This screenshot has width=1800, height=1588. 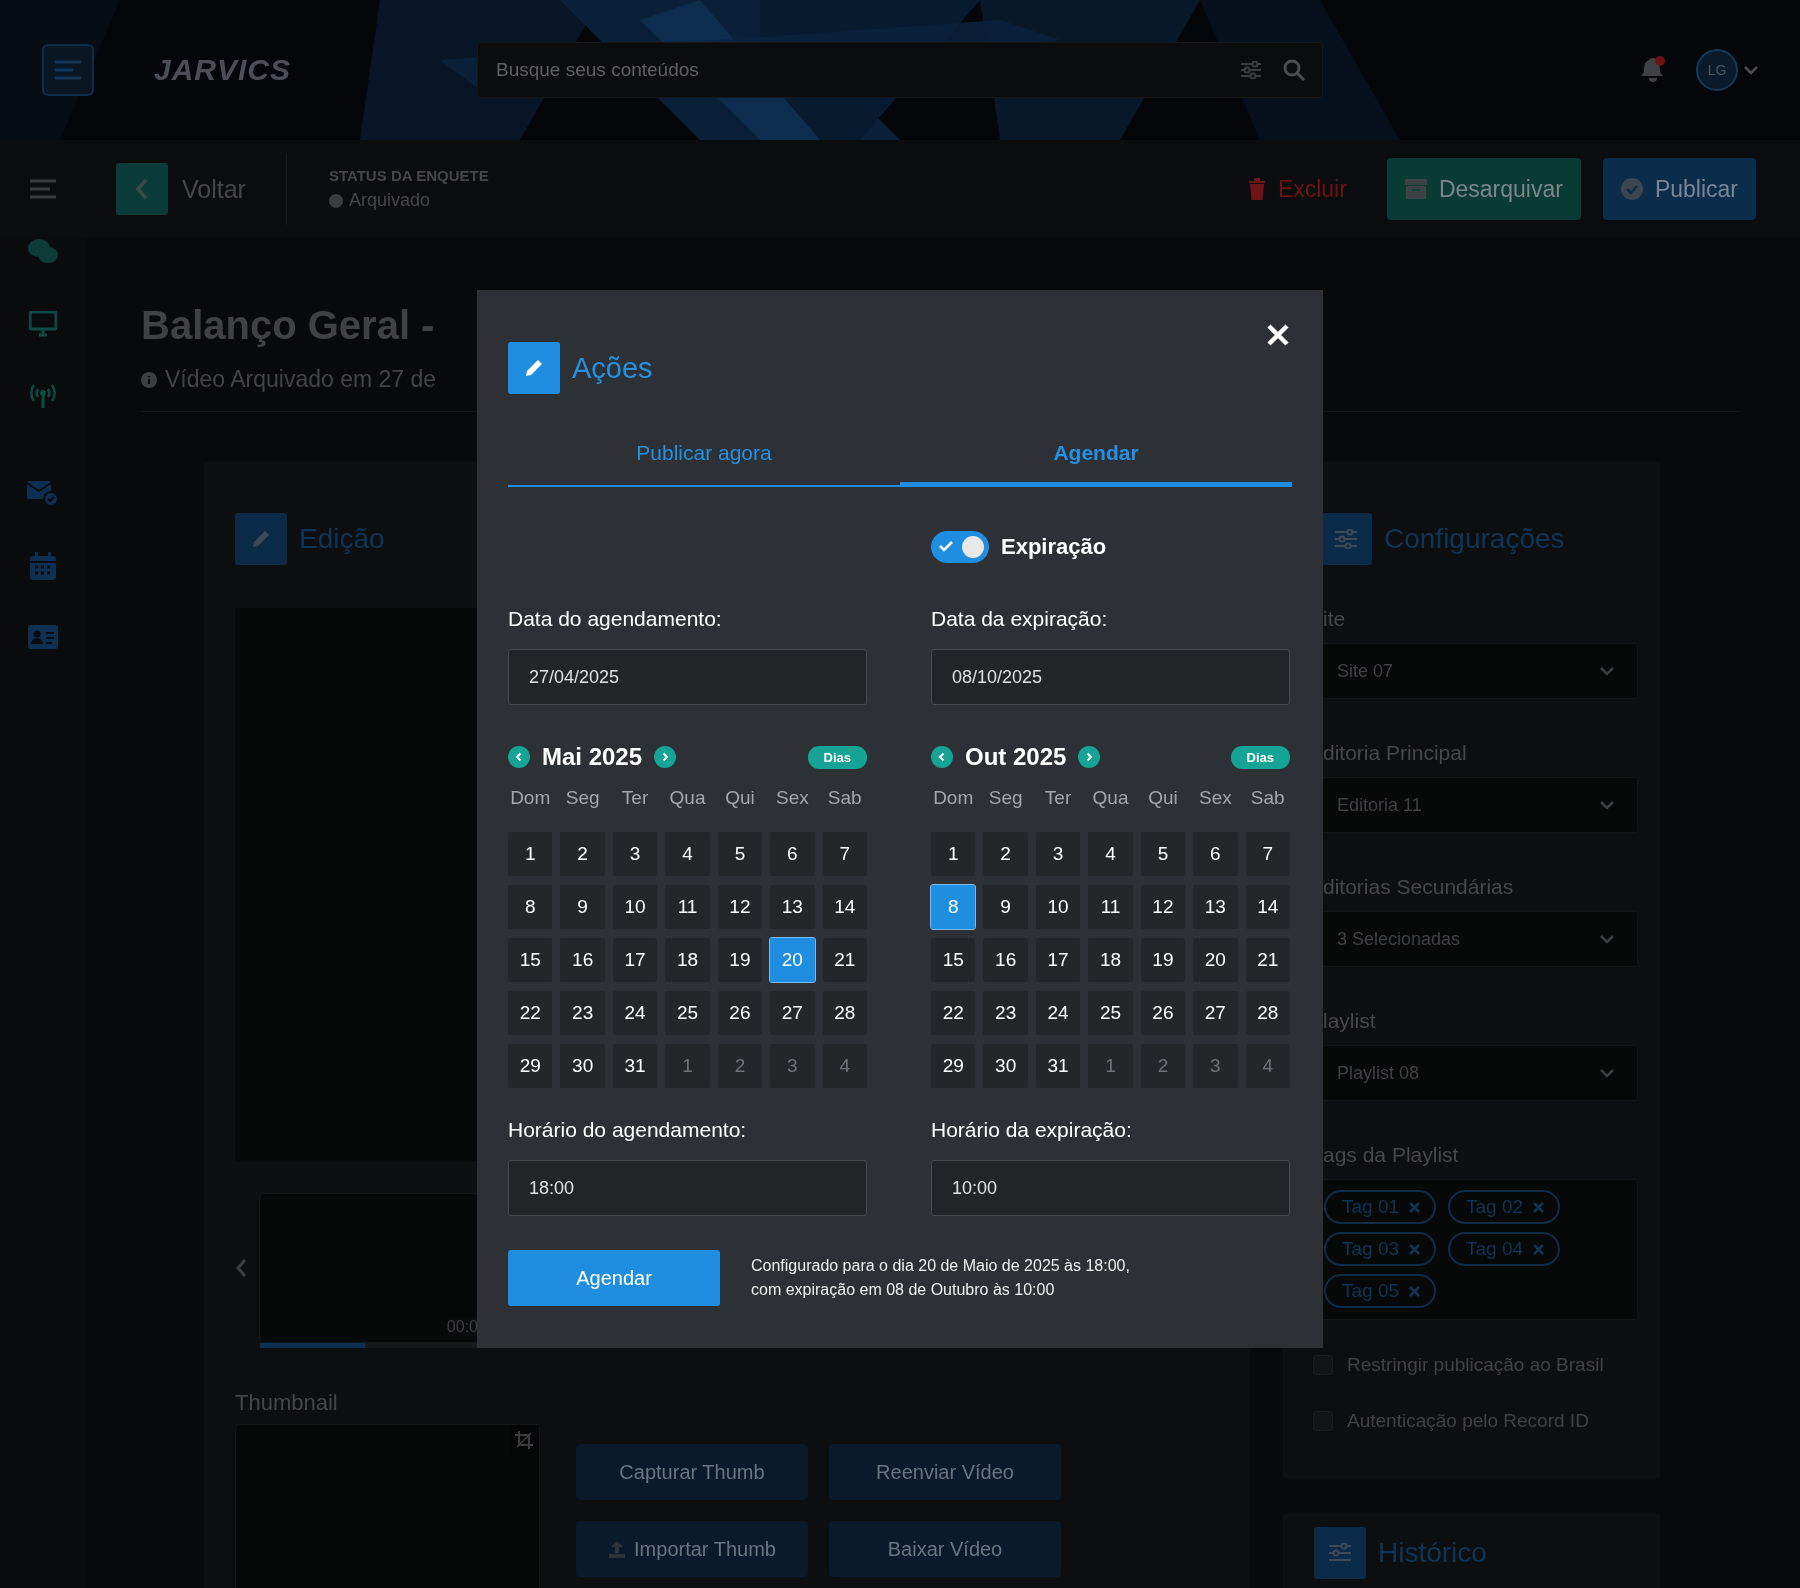 I want to click on action-button: Capturar Thumb, so click(x=692, y=1472).